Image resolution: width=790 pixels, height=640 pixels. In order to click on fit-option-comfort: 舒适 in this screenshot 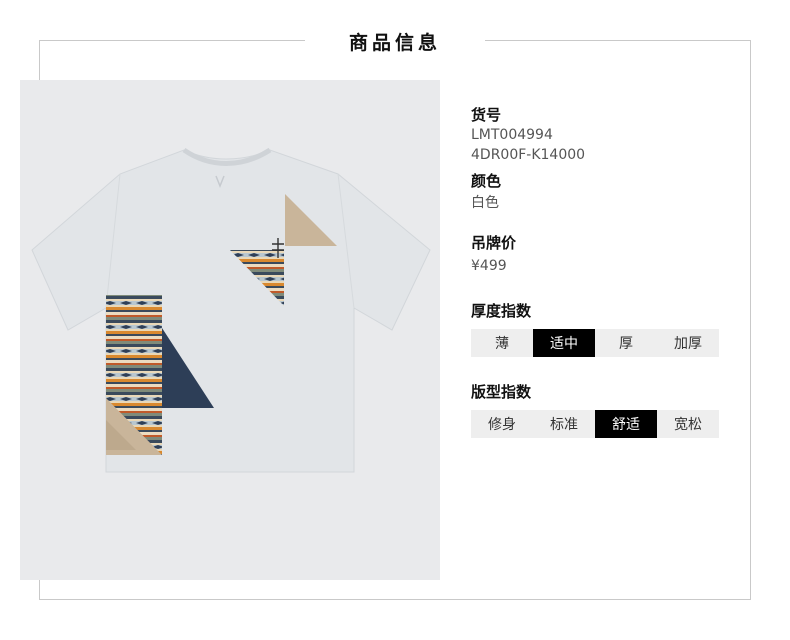, I will do `click(626, 424)`.